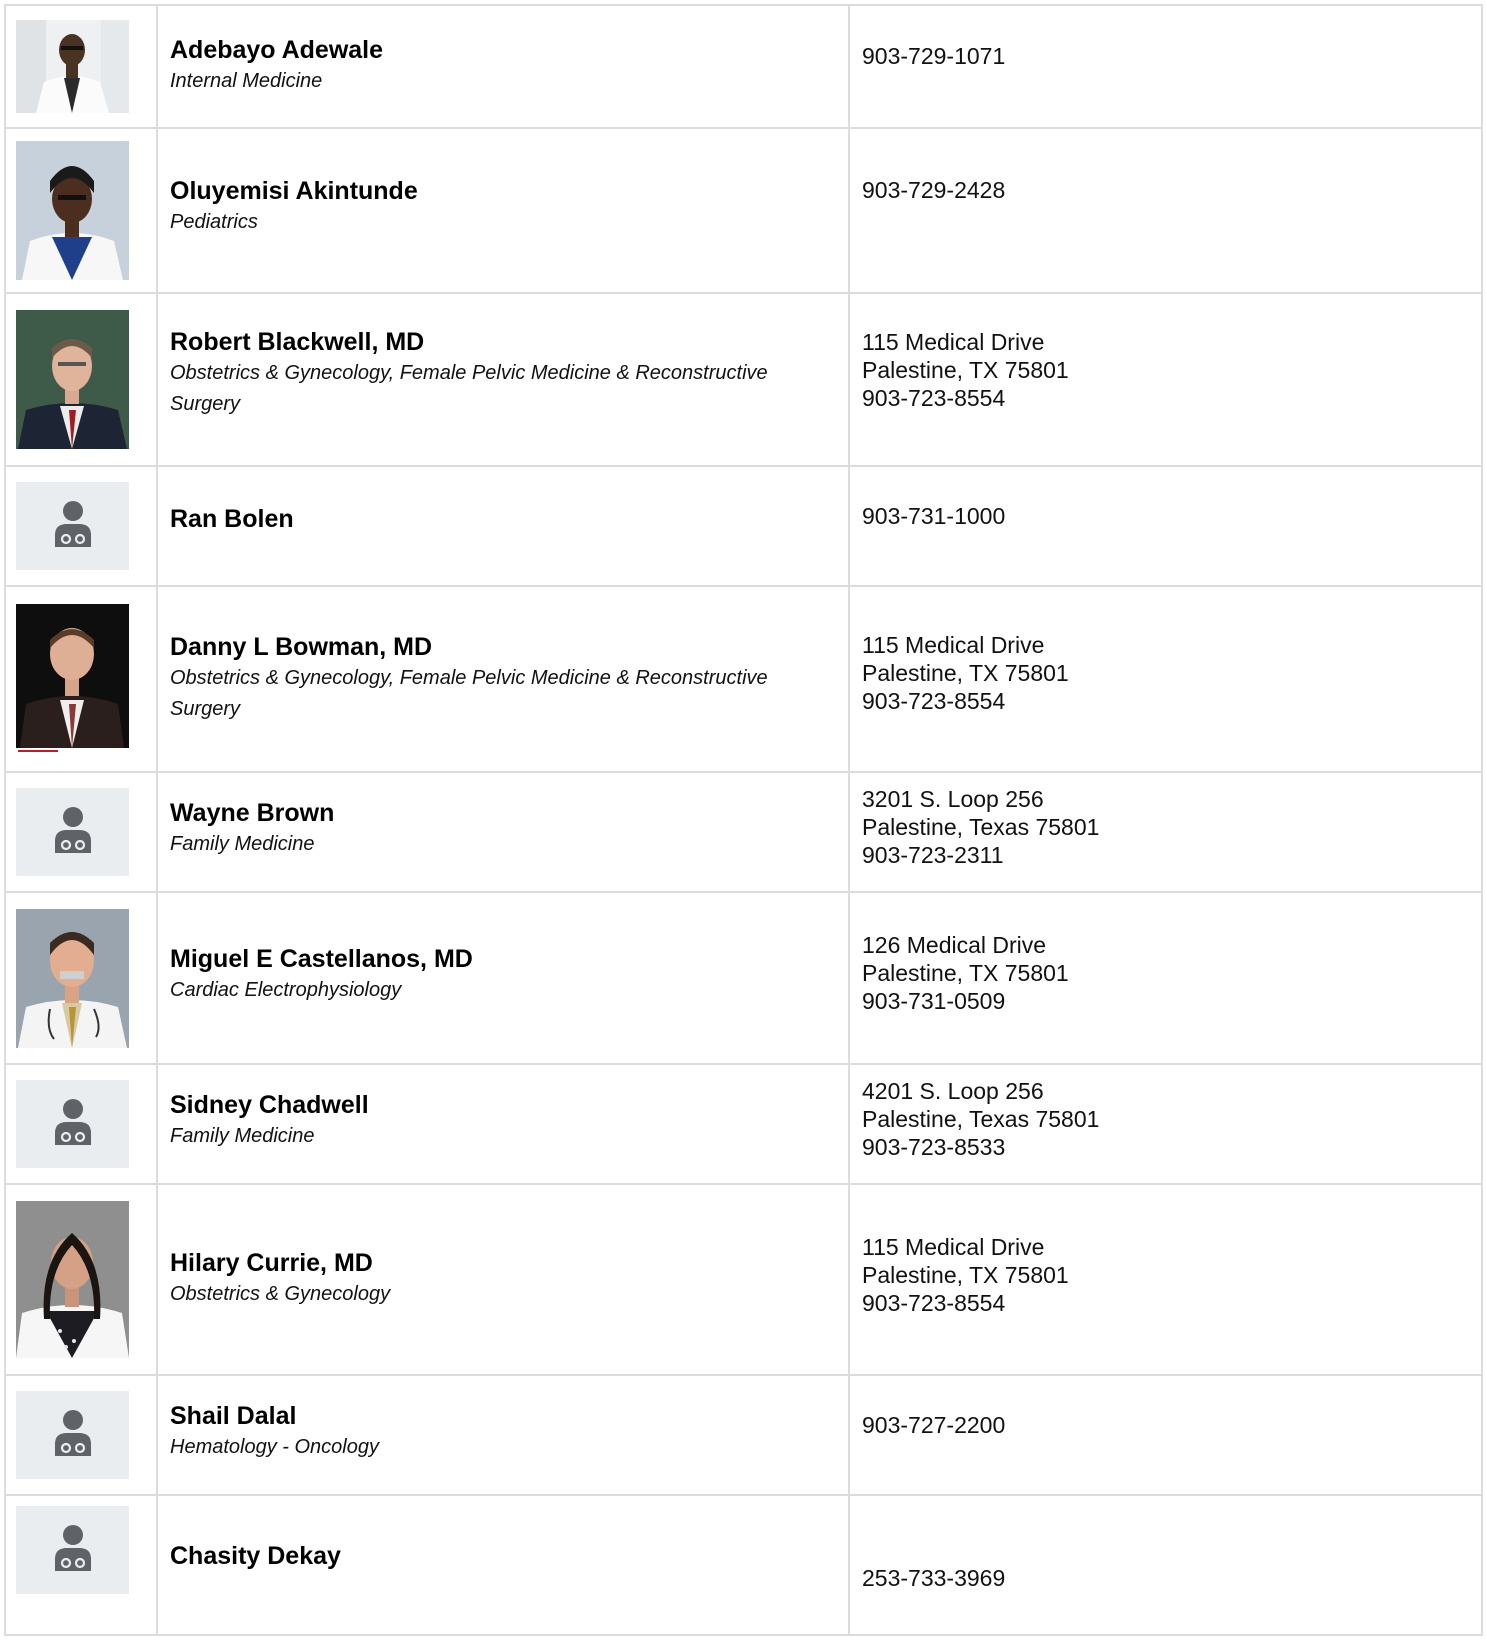 The height and width of the screenshot is (1648, 1487). I want to click on provider-specialty: Internal Medicine, so click(246, 81).